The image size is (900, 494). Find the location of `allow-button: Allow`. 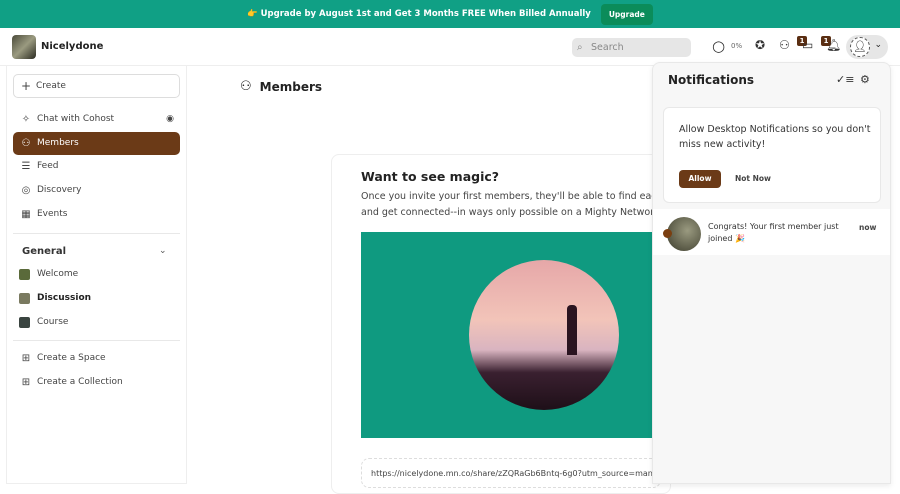

allow-button: Allow is located at coordinates (700, 179).